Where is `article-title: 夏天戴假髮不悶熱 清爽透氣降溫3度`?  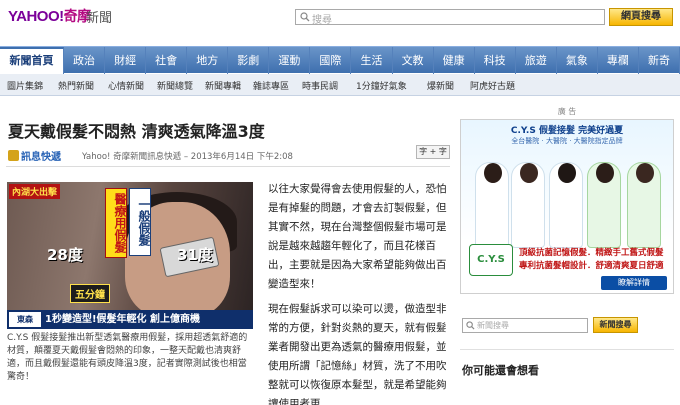 article-title: 夏天戴假髮不悶熱 清爽透氣降溫3度 is located at coordinates (136, 131).